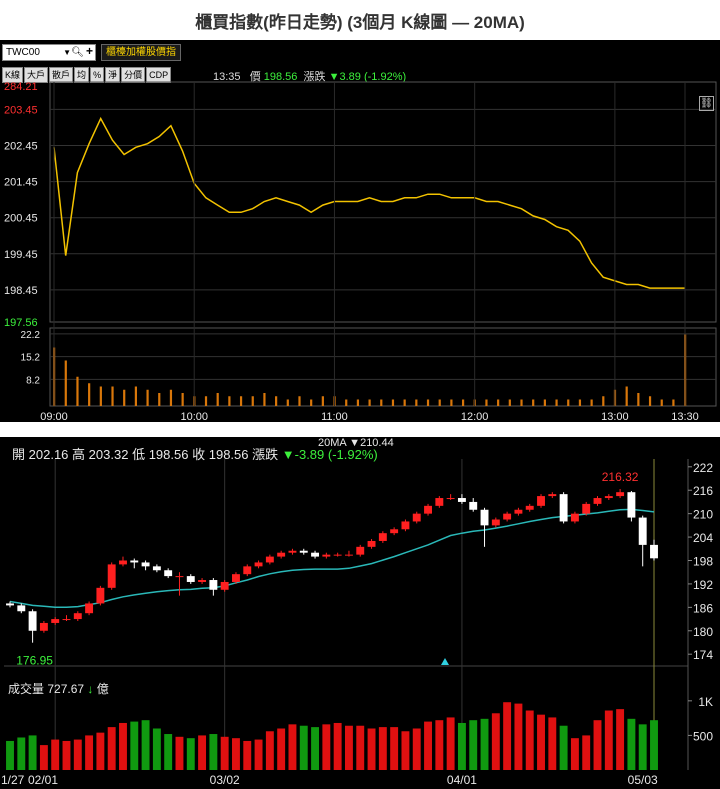 This screenshot has width=720, height=789. Describe the element at coordinates (31, 335) in the screenshot. I see `volume-axis-label: 22.2` at that location.